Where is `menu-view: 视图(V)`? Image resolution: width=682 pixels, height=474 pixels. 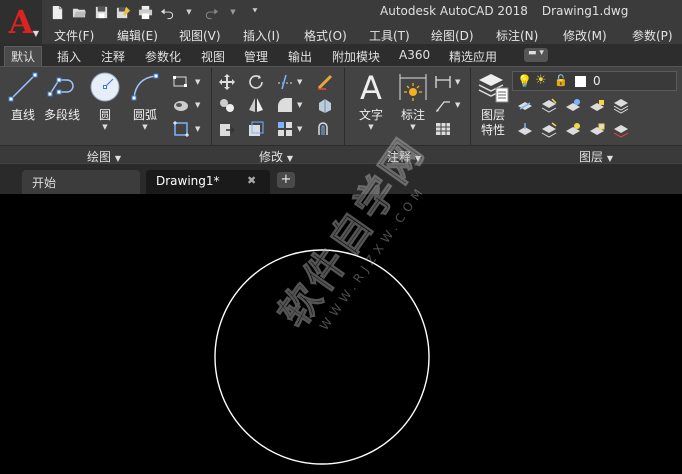 menu-view: 视图(V) is located at coordinates (200, 35).